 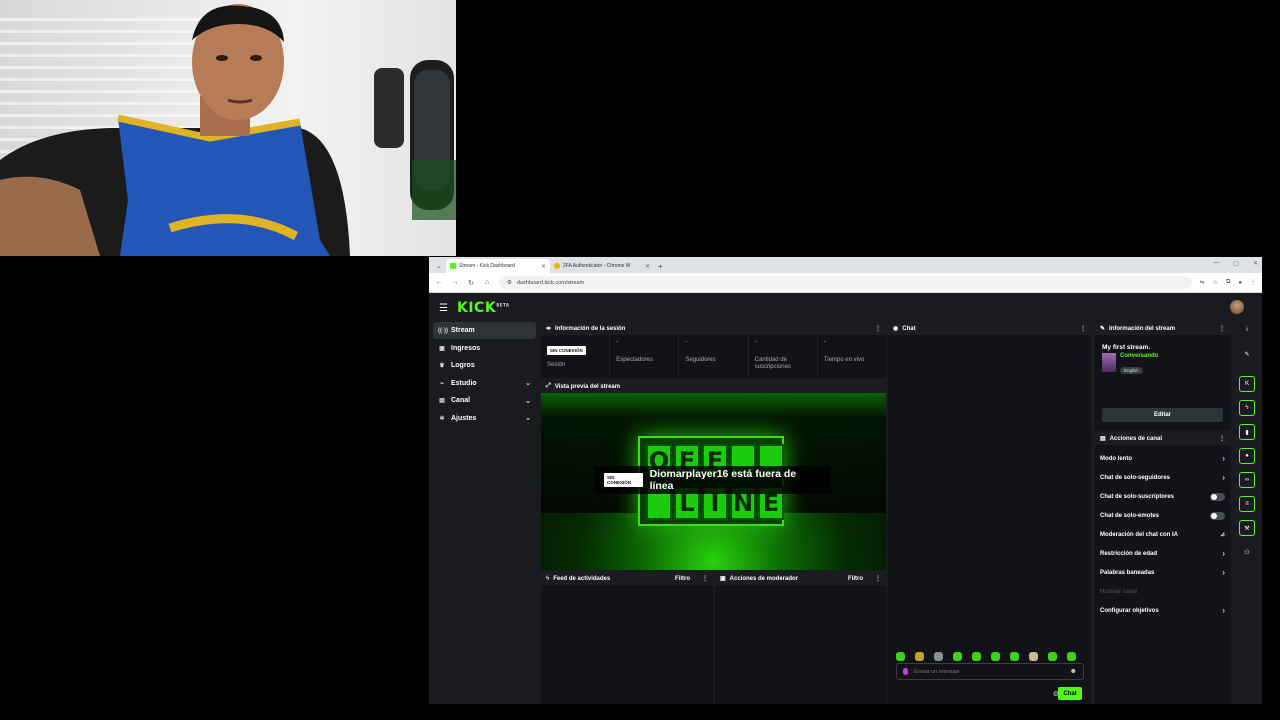 I want to click on panel-header: ✎ Información del stream ⋮, so click(x=1162, y=328).